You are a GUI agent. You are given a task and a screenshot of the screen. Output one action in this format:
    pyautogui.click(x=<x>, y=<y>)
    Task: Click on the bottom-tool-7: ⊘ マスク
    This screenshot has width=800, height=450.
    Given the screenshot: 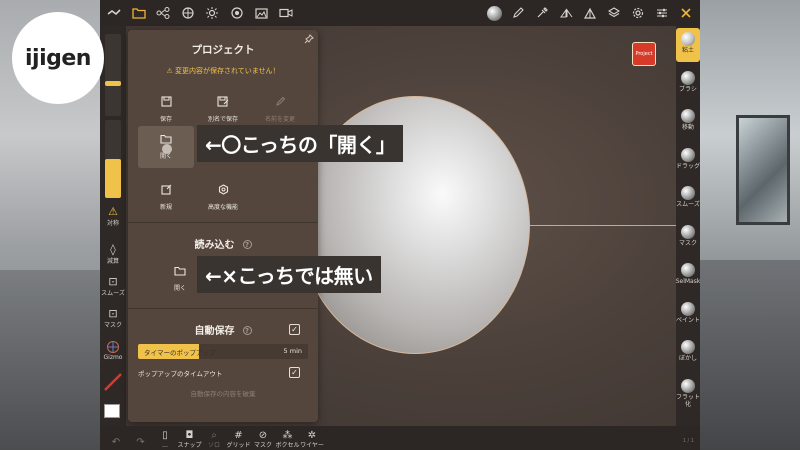 What is the action you would take?
    pyautogui.click(x=263, y=439)
    